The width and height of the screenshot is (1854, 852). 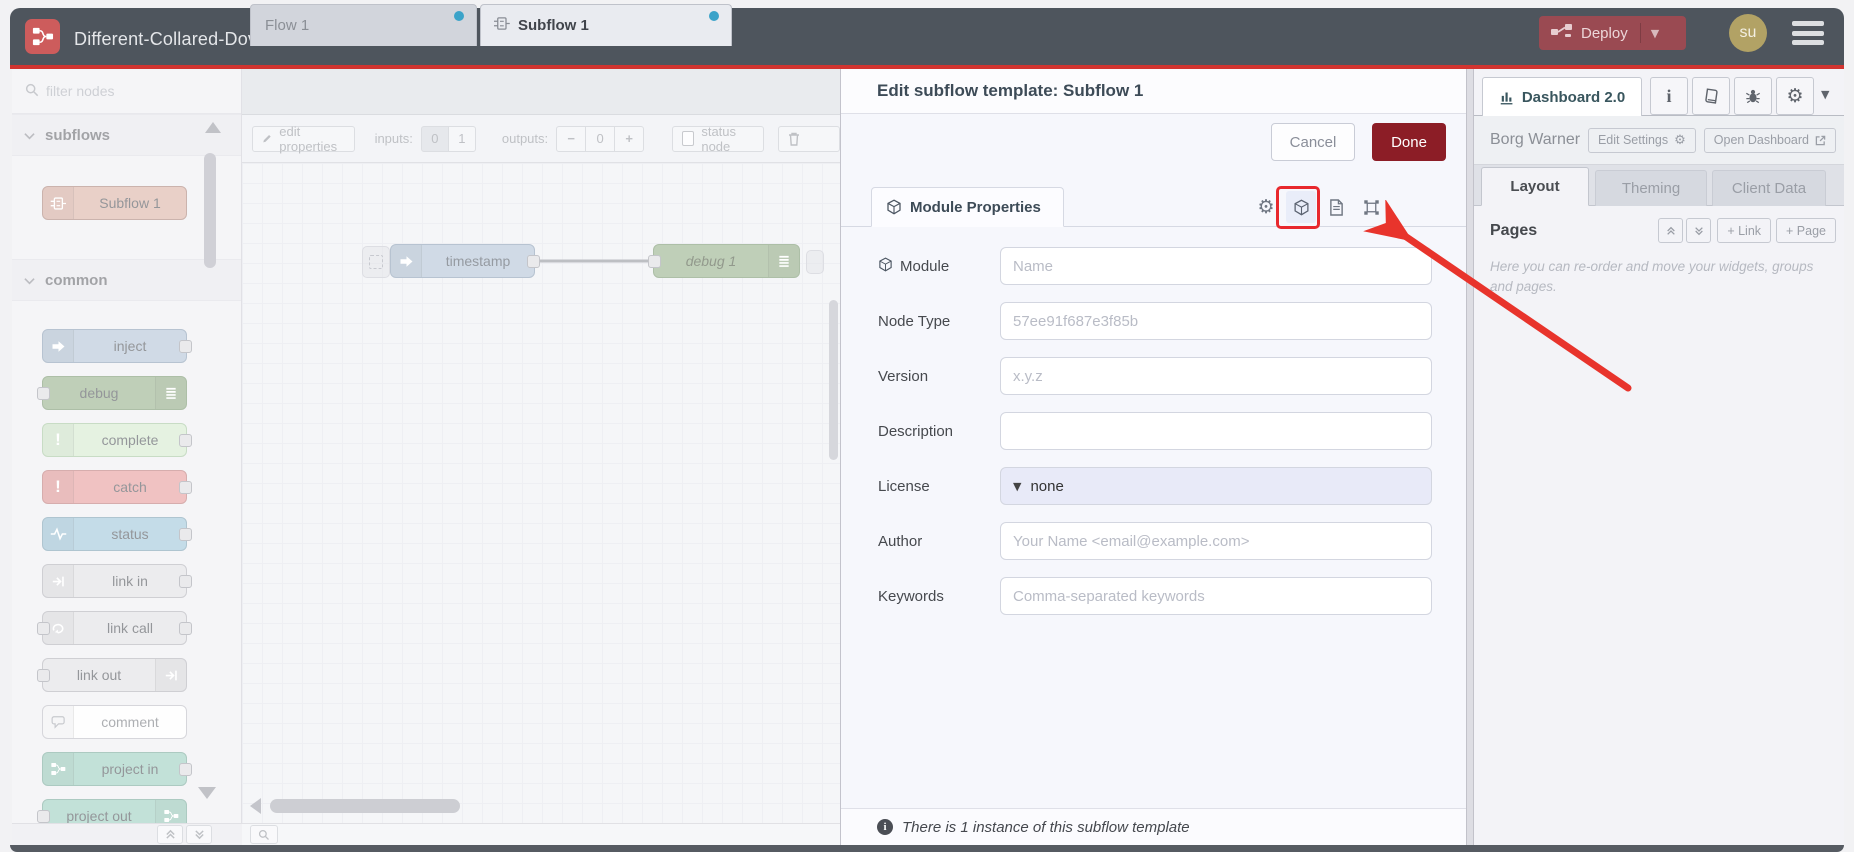 I want to click on palette-node-link-out: link out, so click(x=112, y=675).